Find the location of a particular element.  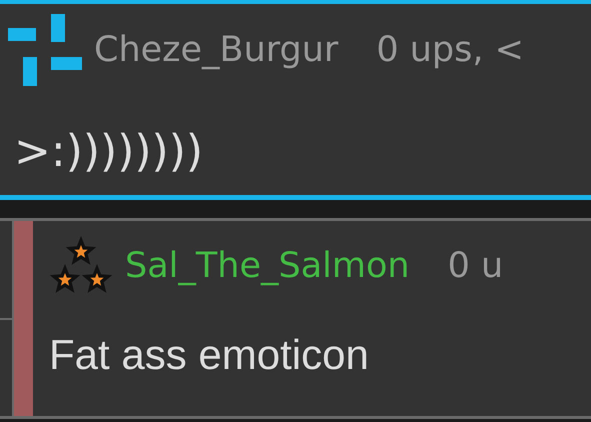

upvote-count: 0 ups, < is located at coordinates (450, 50).